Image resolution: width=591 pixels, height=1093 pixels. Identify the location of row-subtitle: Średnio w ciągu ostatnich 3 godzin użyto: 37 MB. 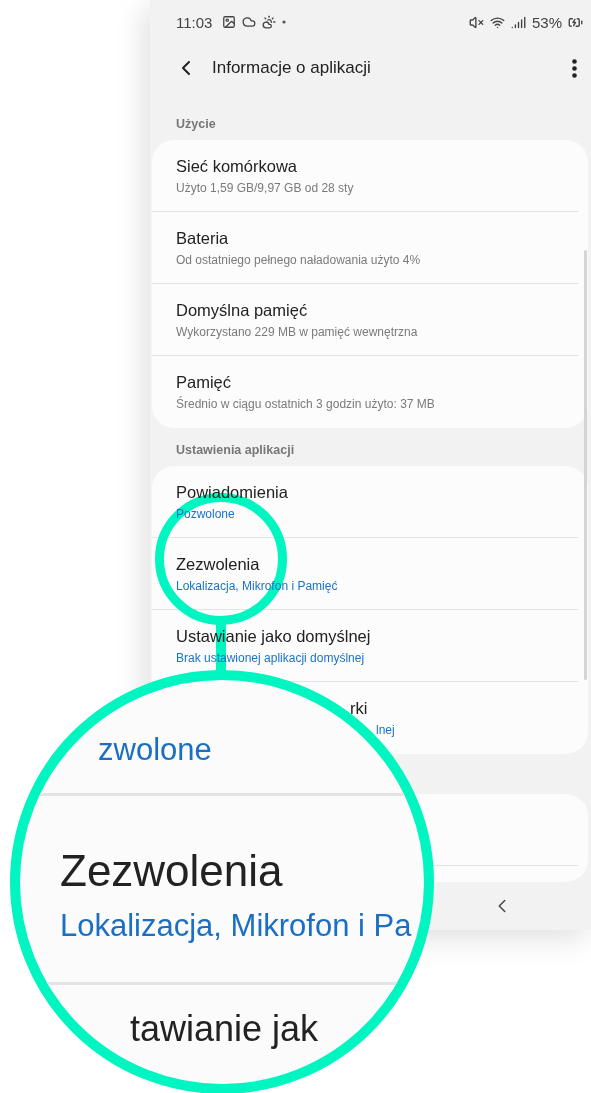
(305, 404).